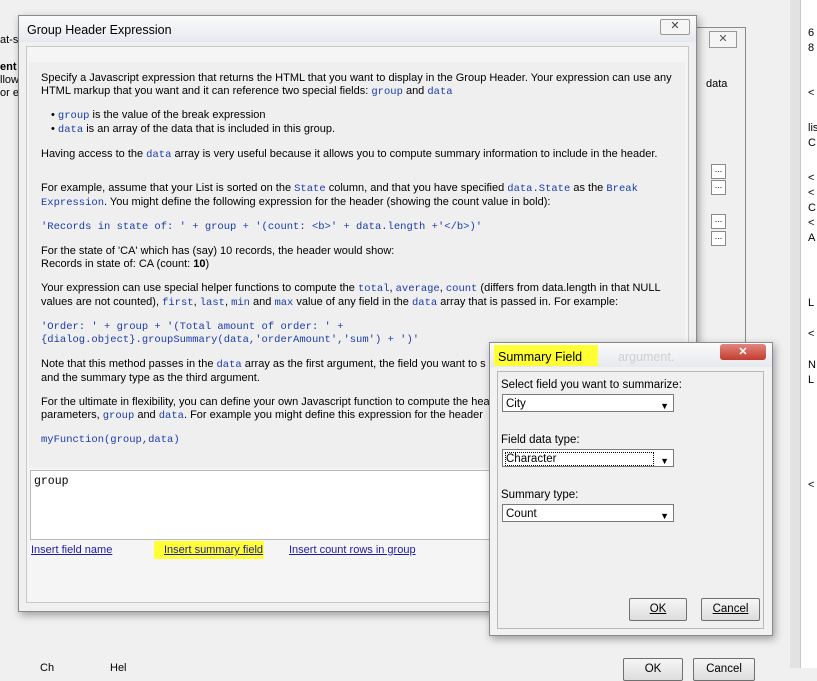 The image size is (817, 681). What do you see at coordinates (730, 609) in the screenshot?
I see `summary-cancel-button: Cancel` at bounding box center [730, 609].